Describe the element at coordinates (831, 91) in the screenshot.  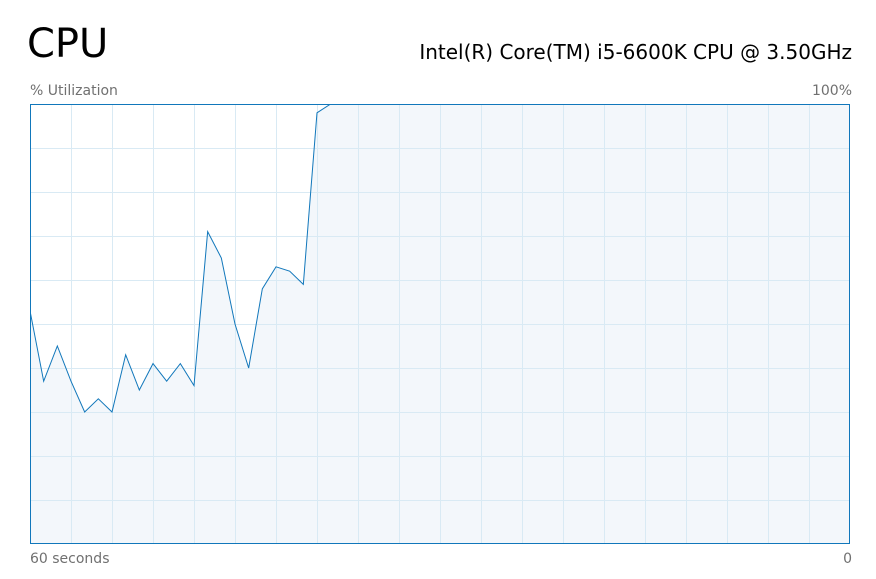
I see `y-max-label: 100%` at that location.